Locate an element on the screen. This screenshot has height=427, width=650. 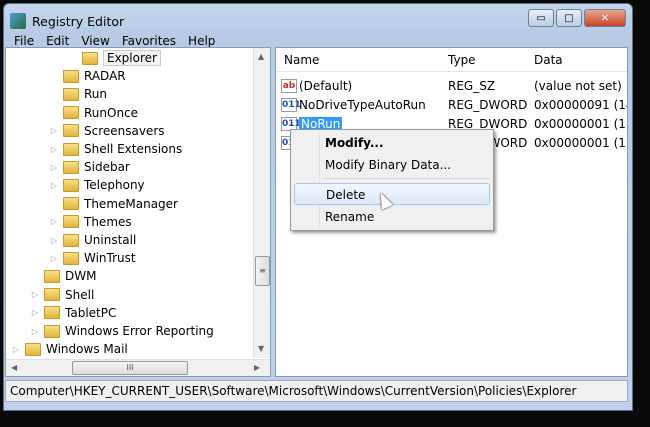
tree-item: ▷ Uninstall is located at coordinates (92, 240).